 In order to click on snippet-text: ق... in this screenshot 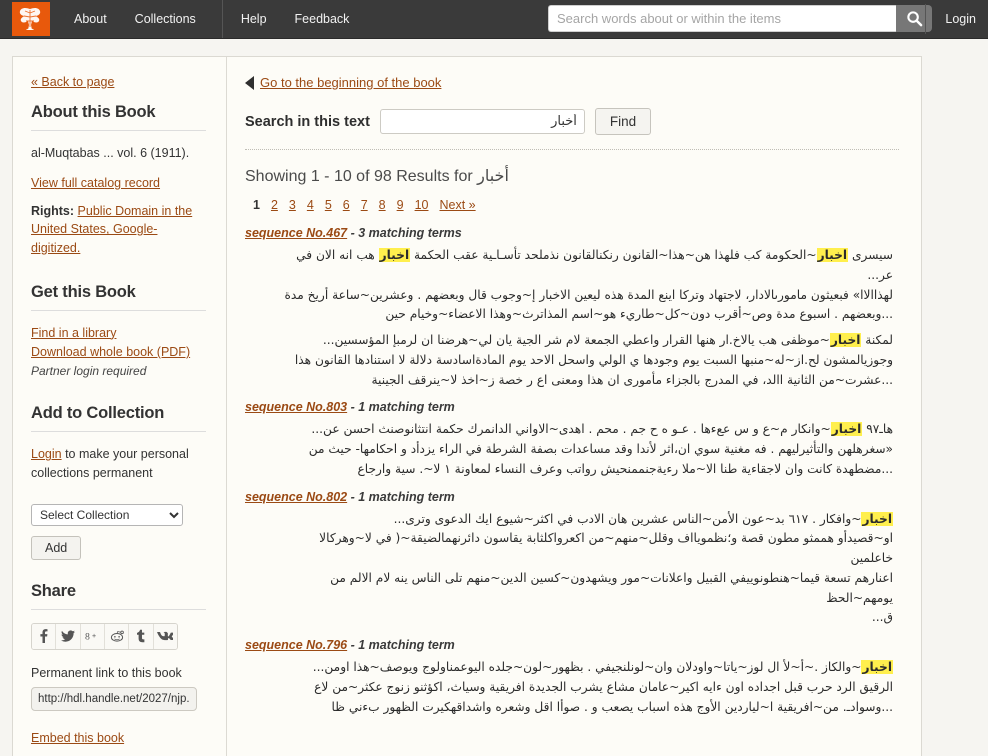, I will do `click(882, 617)`.